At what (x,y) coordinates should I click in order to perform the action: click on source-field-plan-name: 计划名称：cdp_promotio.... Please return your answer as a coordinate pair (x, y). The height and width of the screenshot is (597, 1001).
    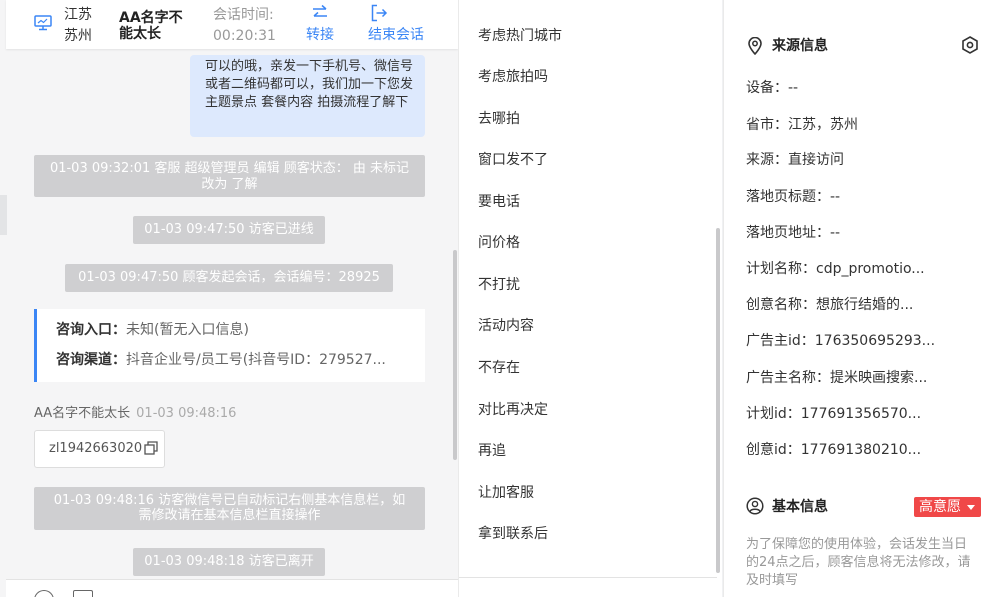
    Looking at the image, I should click on (835, 269).